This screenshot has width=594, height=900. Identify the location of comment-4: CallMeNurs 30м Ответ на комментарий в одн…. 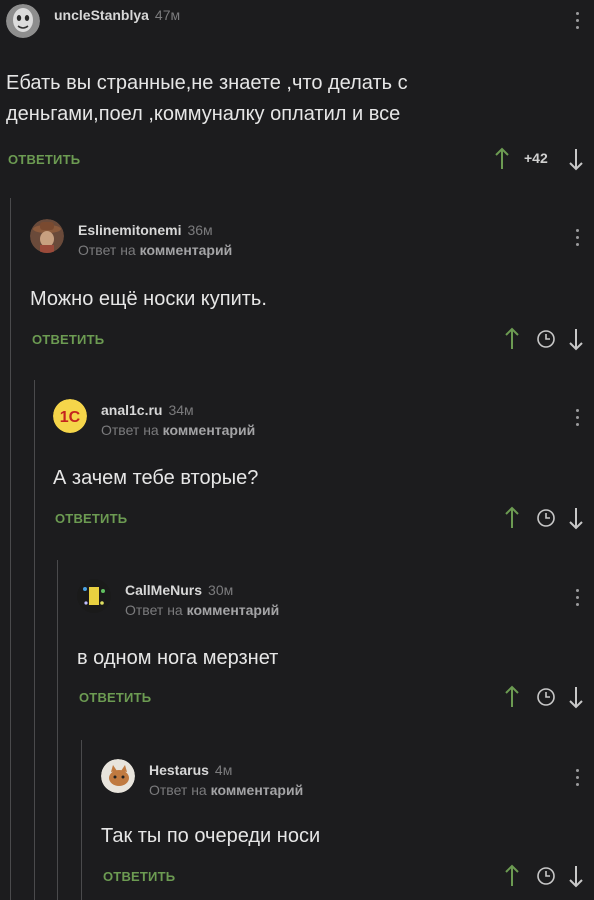
(335, 647).